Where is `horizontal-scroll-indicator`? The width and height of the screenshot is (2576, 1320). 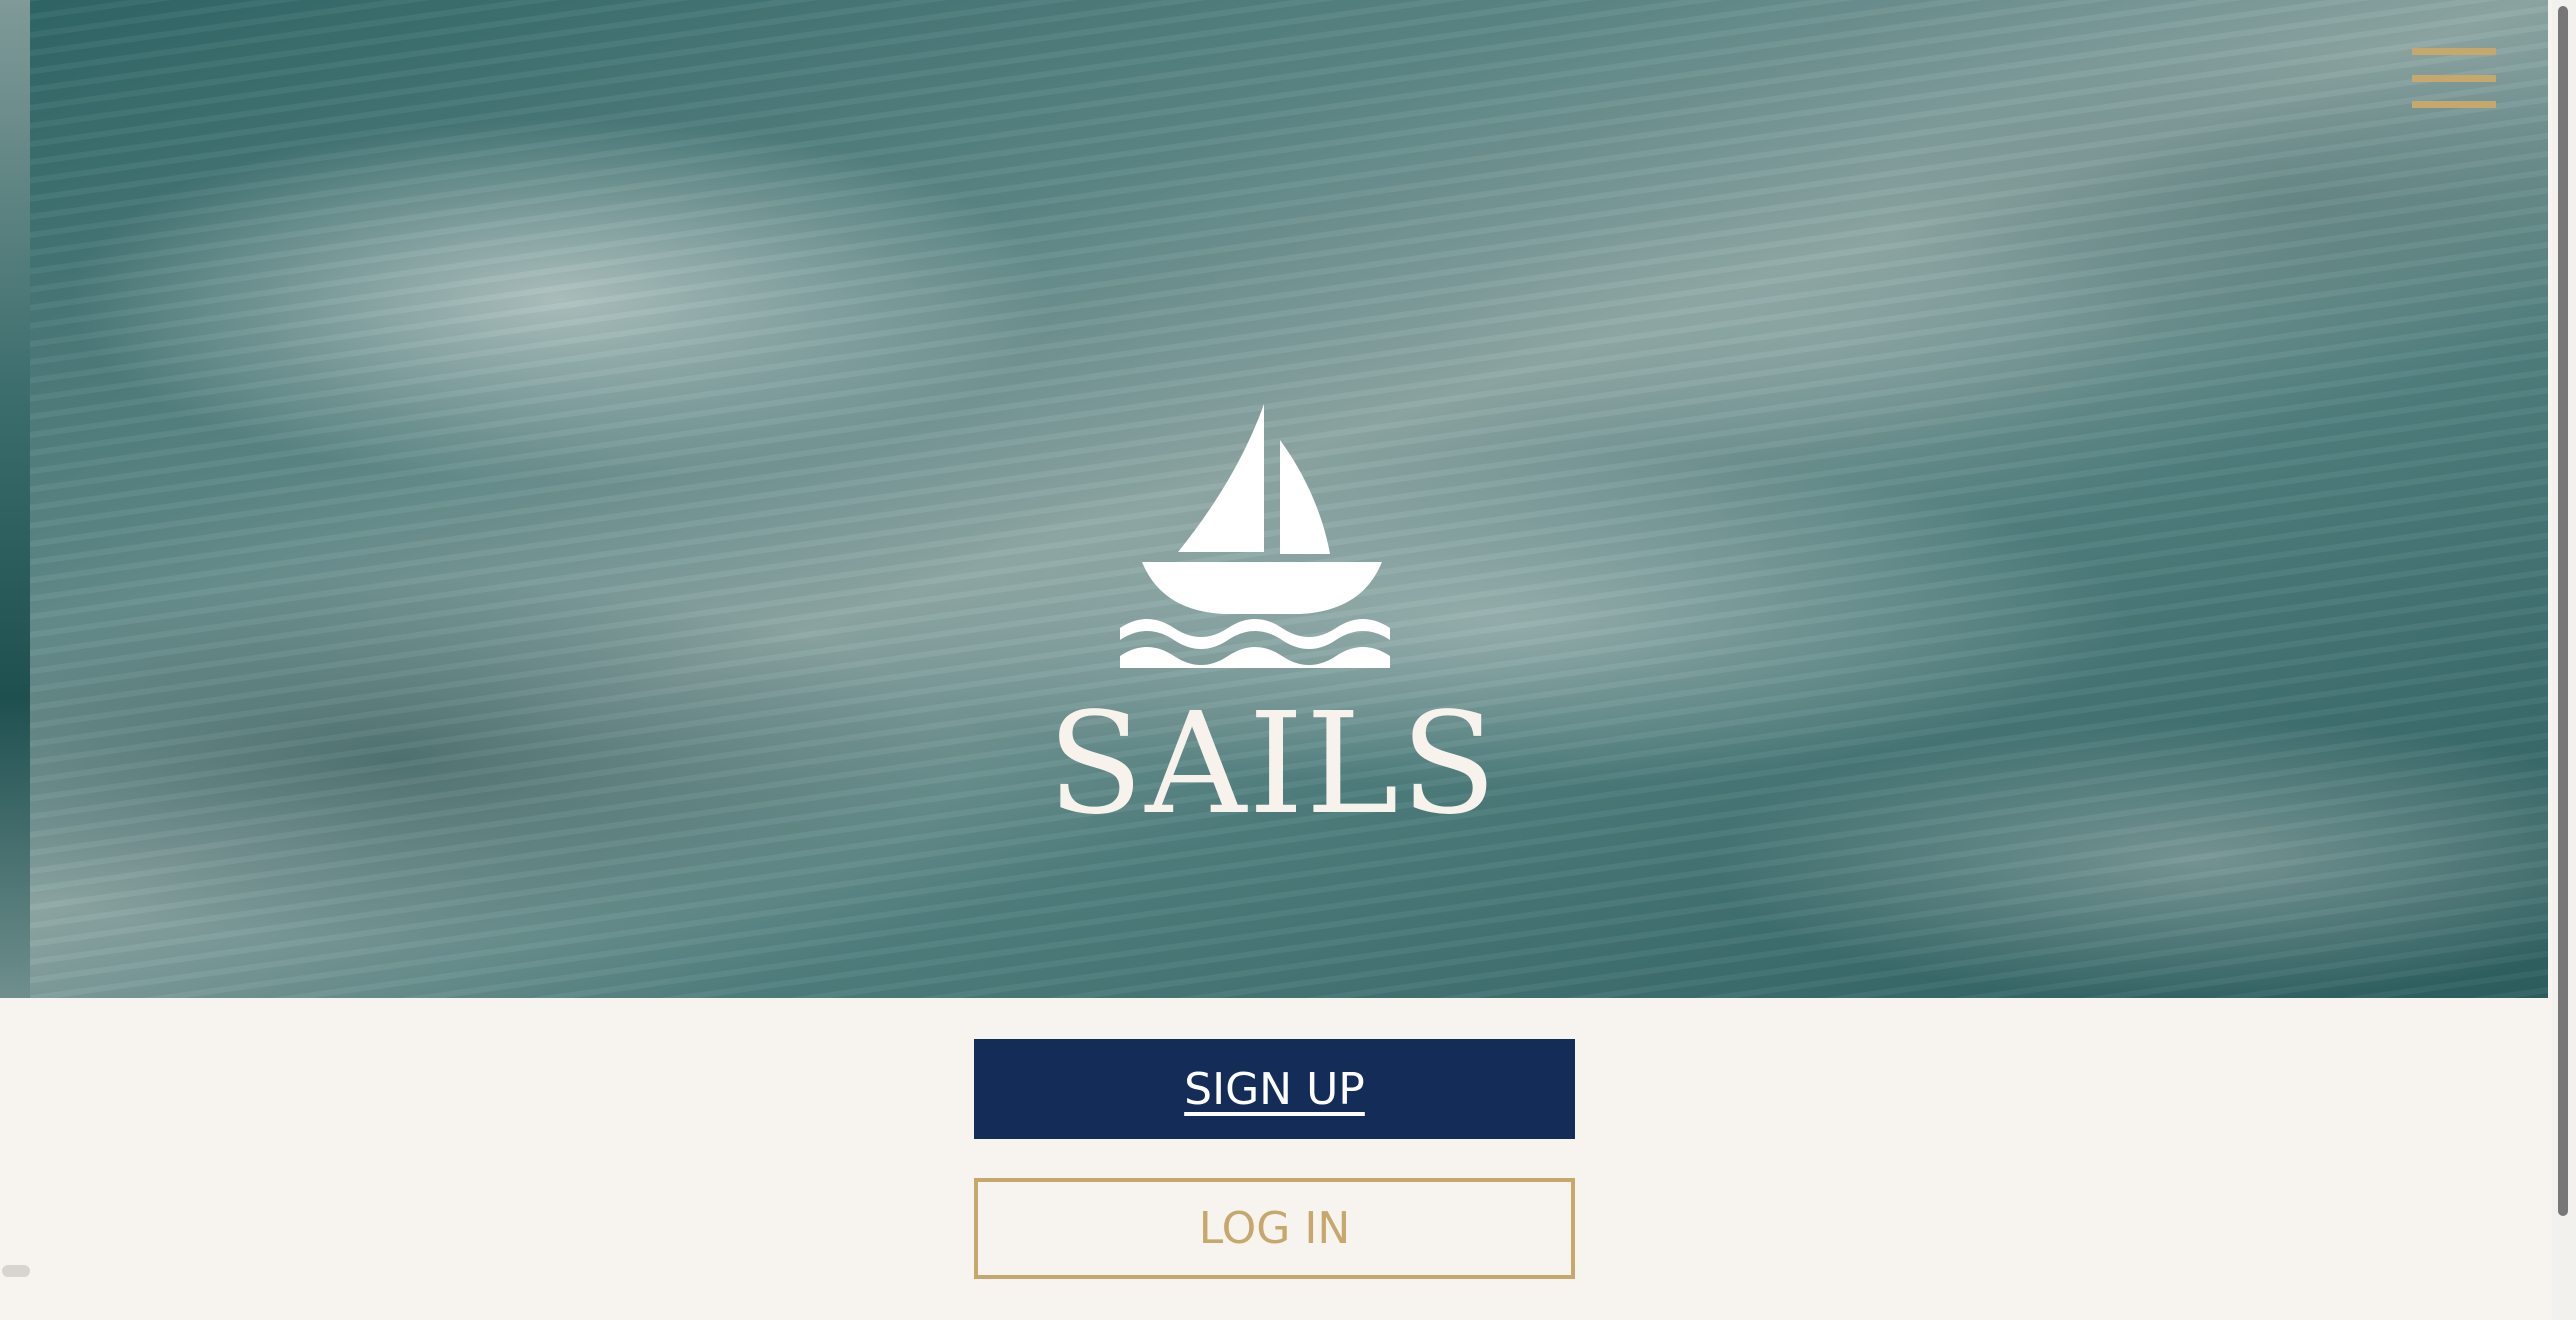
horizontal-scroll-indicator is located at coordinates (16, 1271).